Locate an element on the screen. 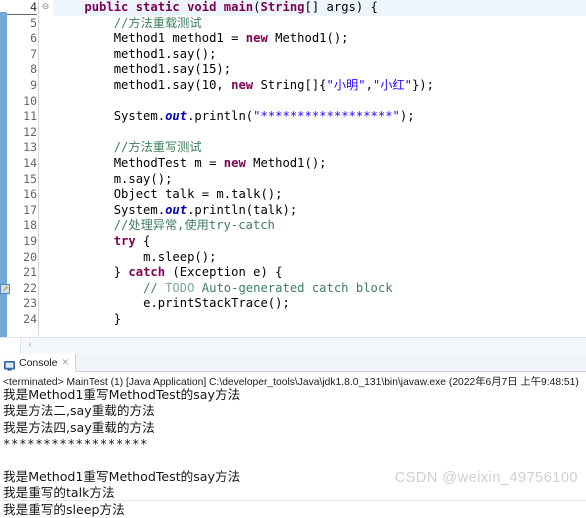 The height and width of the screenshot is (518, 586). code-line: 17 System.out.println(talk); is located at coordinates (293, 211).